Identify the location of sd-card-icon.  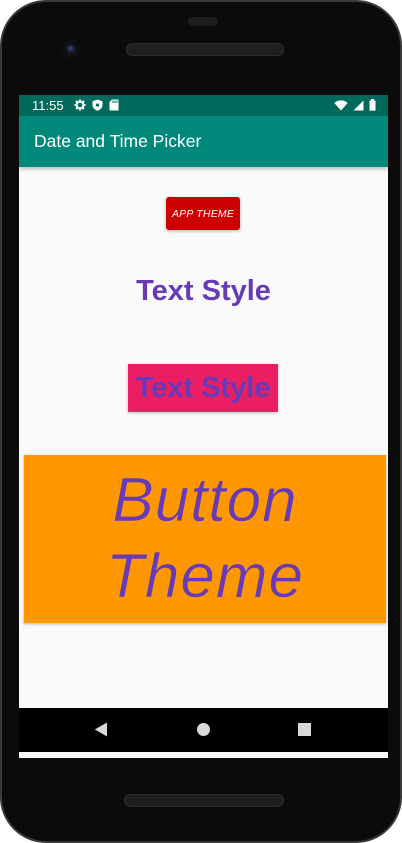
(114, 105).